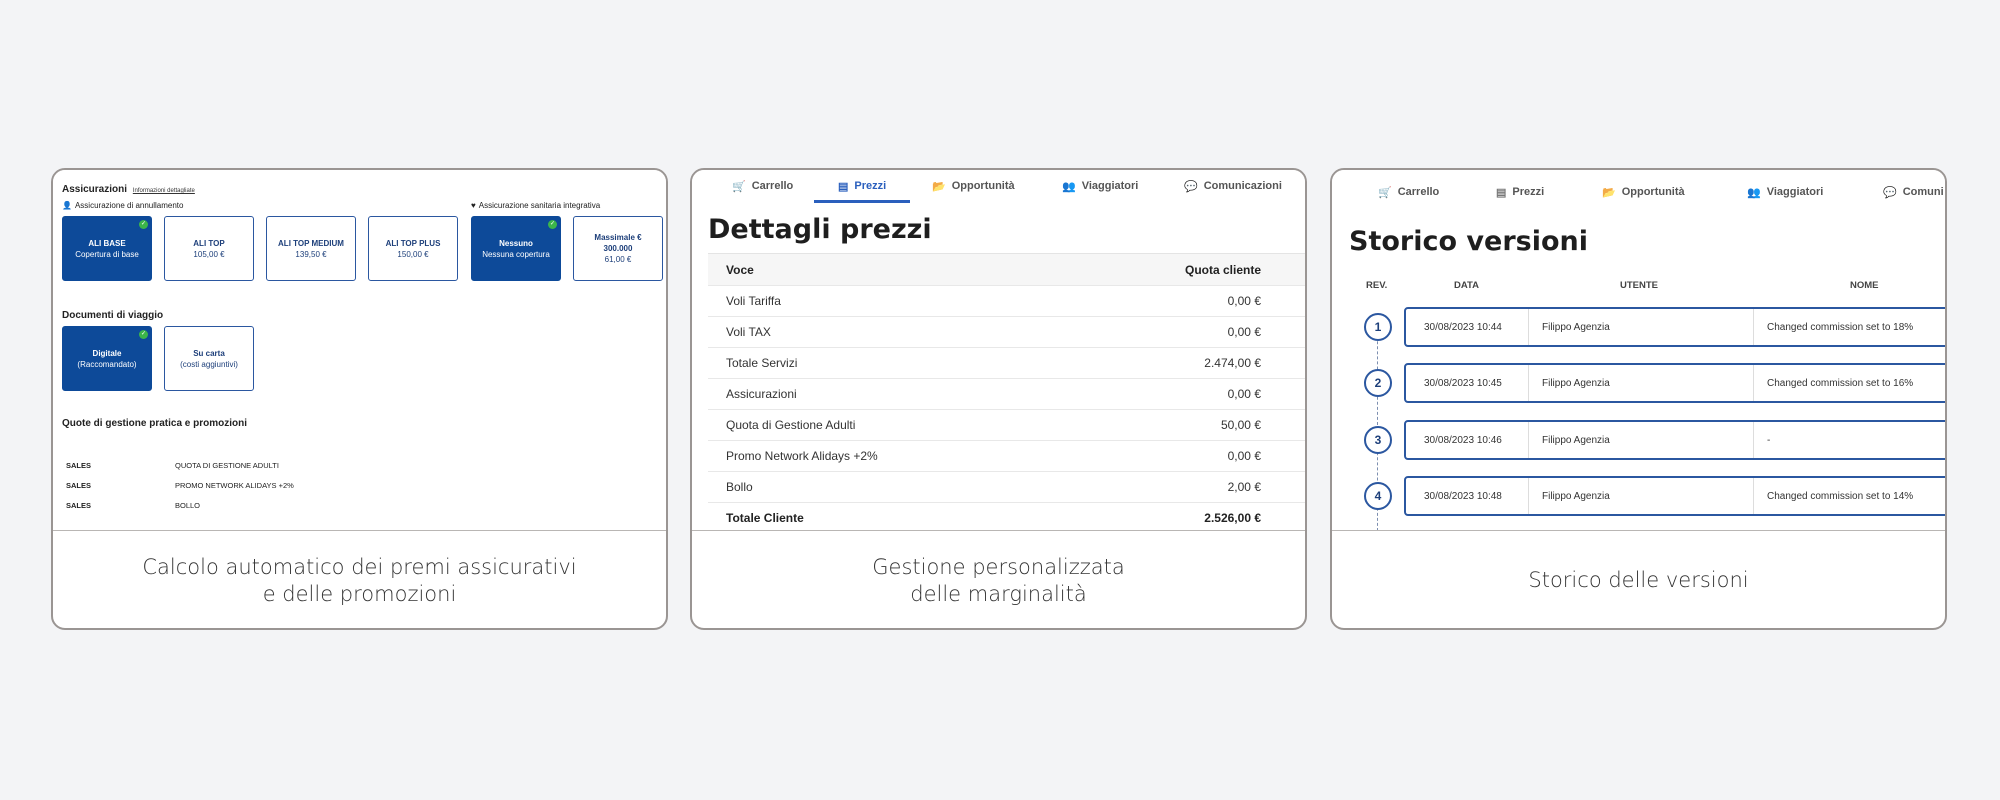 This screenshot has height=800, width=2000. Describe the element at coordinates (107, 248) in the screenshot. I see `insurance-option-ali-base: ✓ ALI BASE Copertura di base` at that location.